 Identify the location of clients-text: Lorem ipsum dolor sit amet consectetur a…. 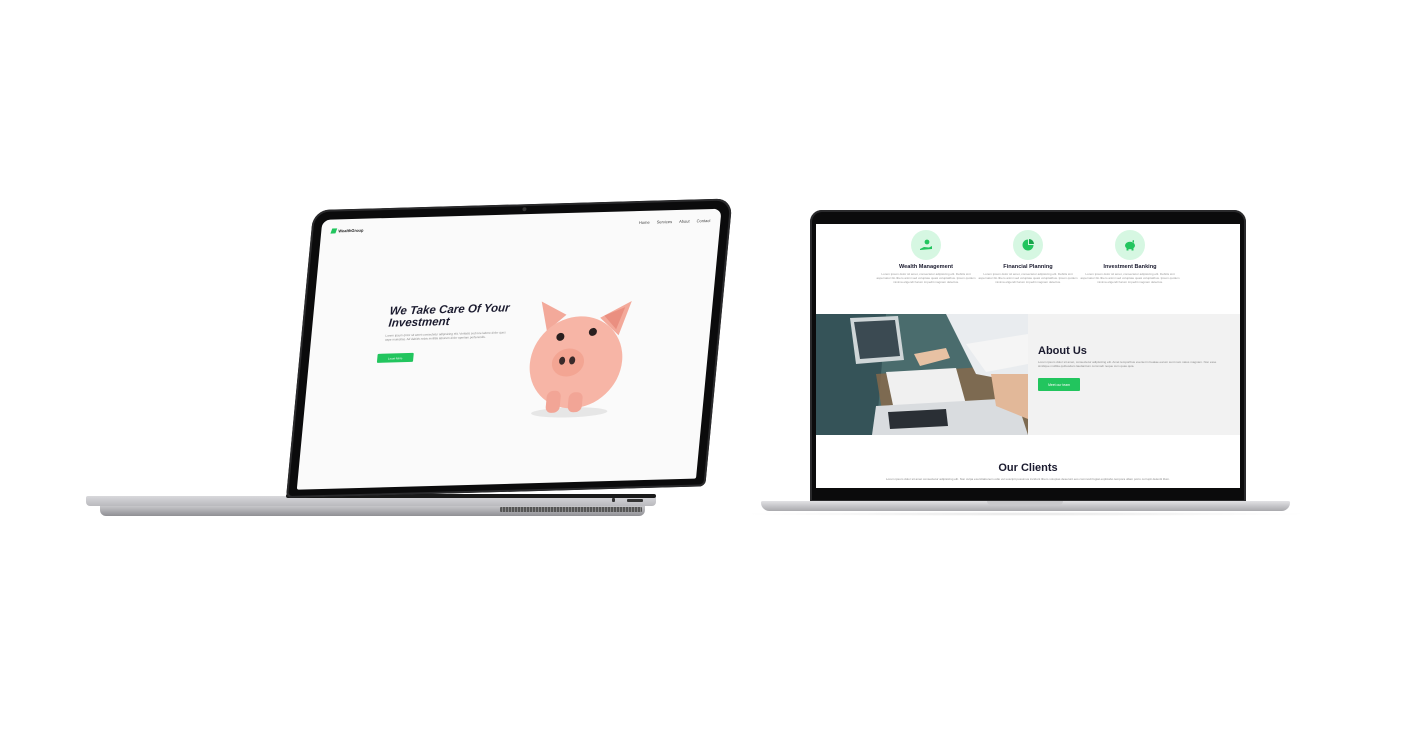
(1028, 479).